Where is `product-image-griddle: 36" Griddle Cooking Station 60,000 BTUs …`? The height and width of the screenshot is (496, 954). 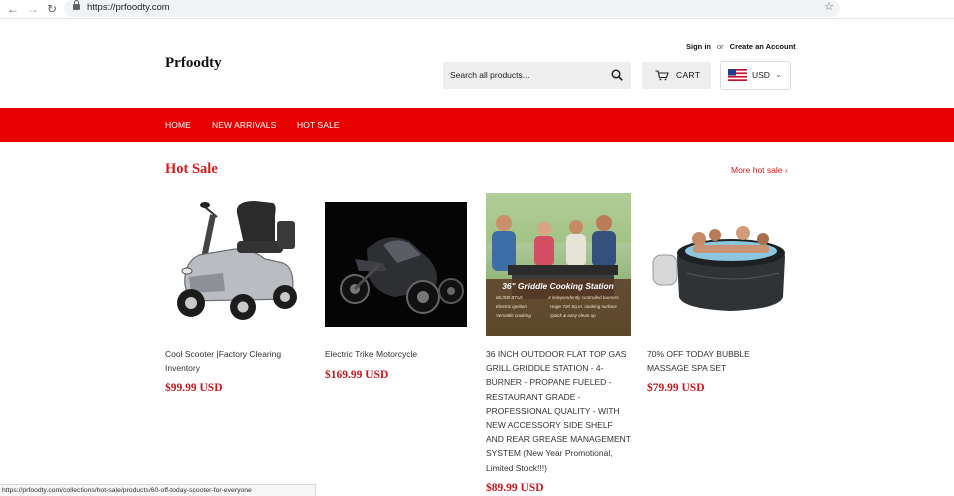 product-image-griddle: 36" Griddle Cooking Station 60,000 BTUs … is located at coordinates (558, 264).